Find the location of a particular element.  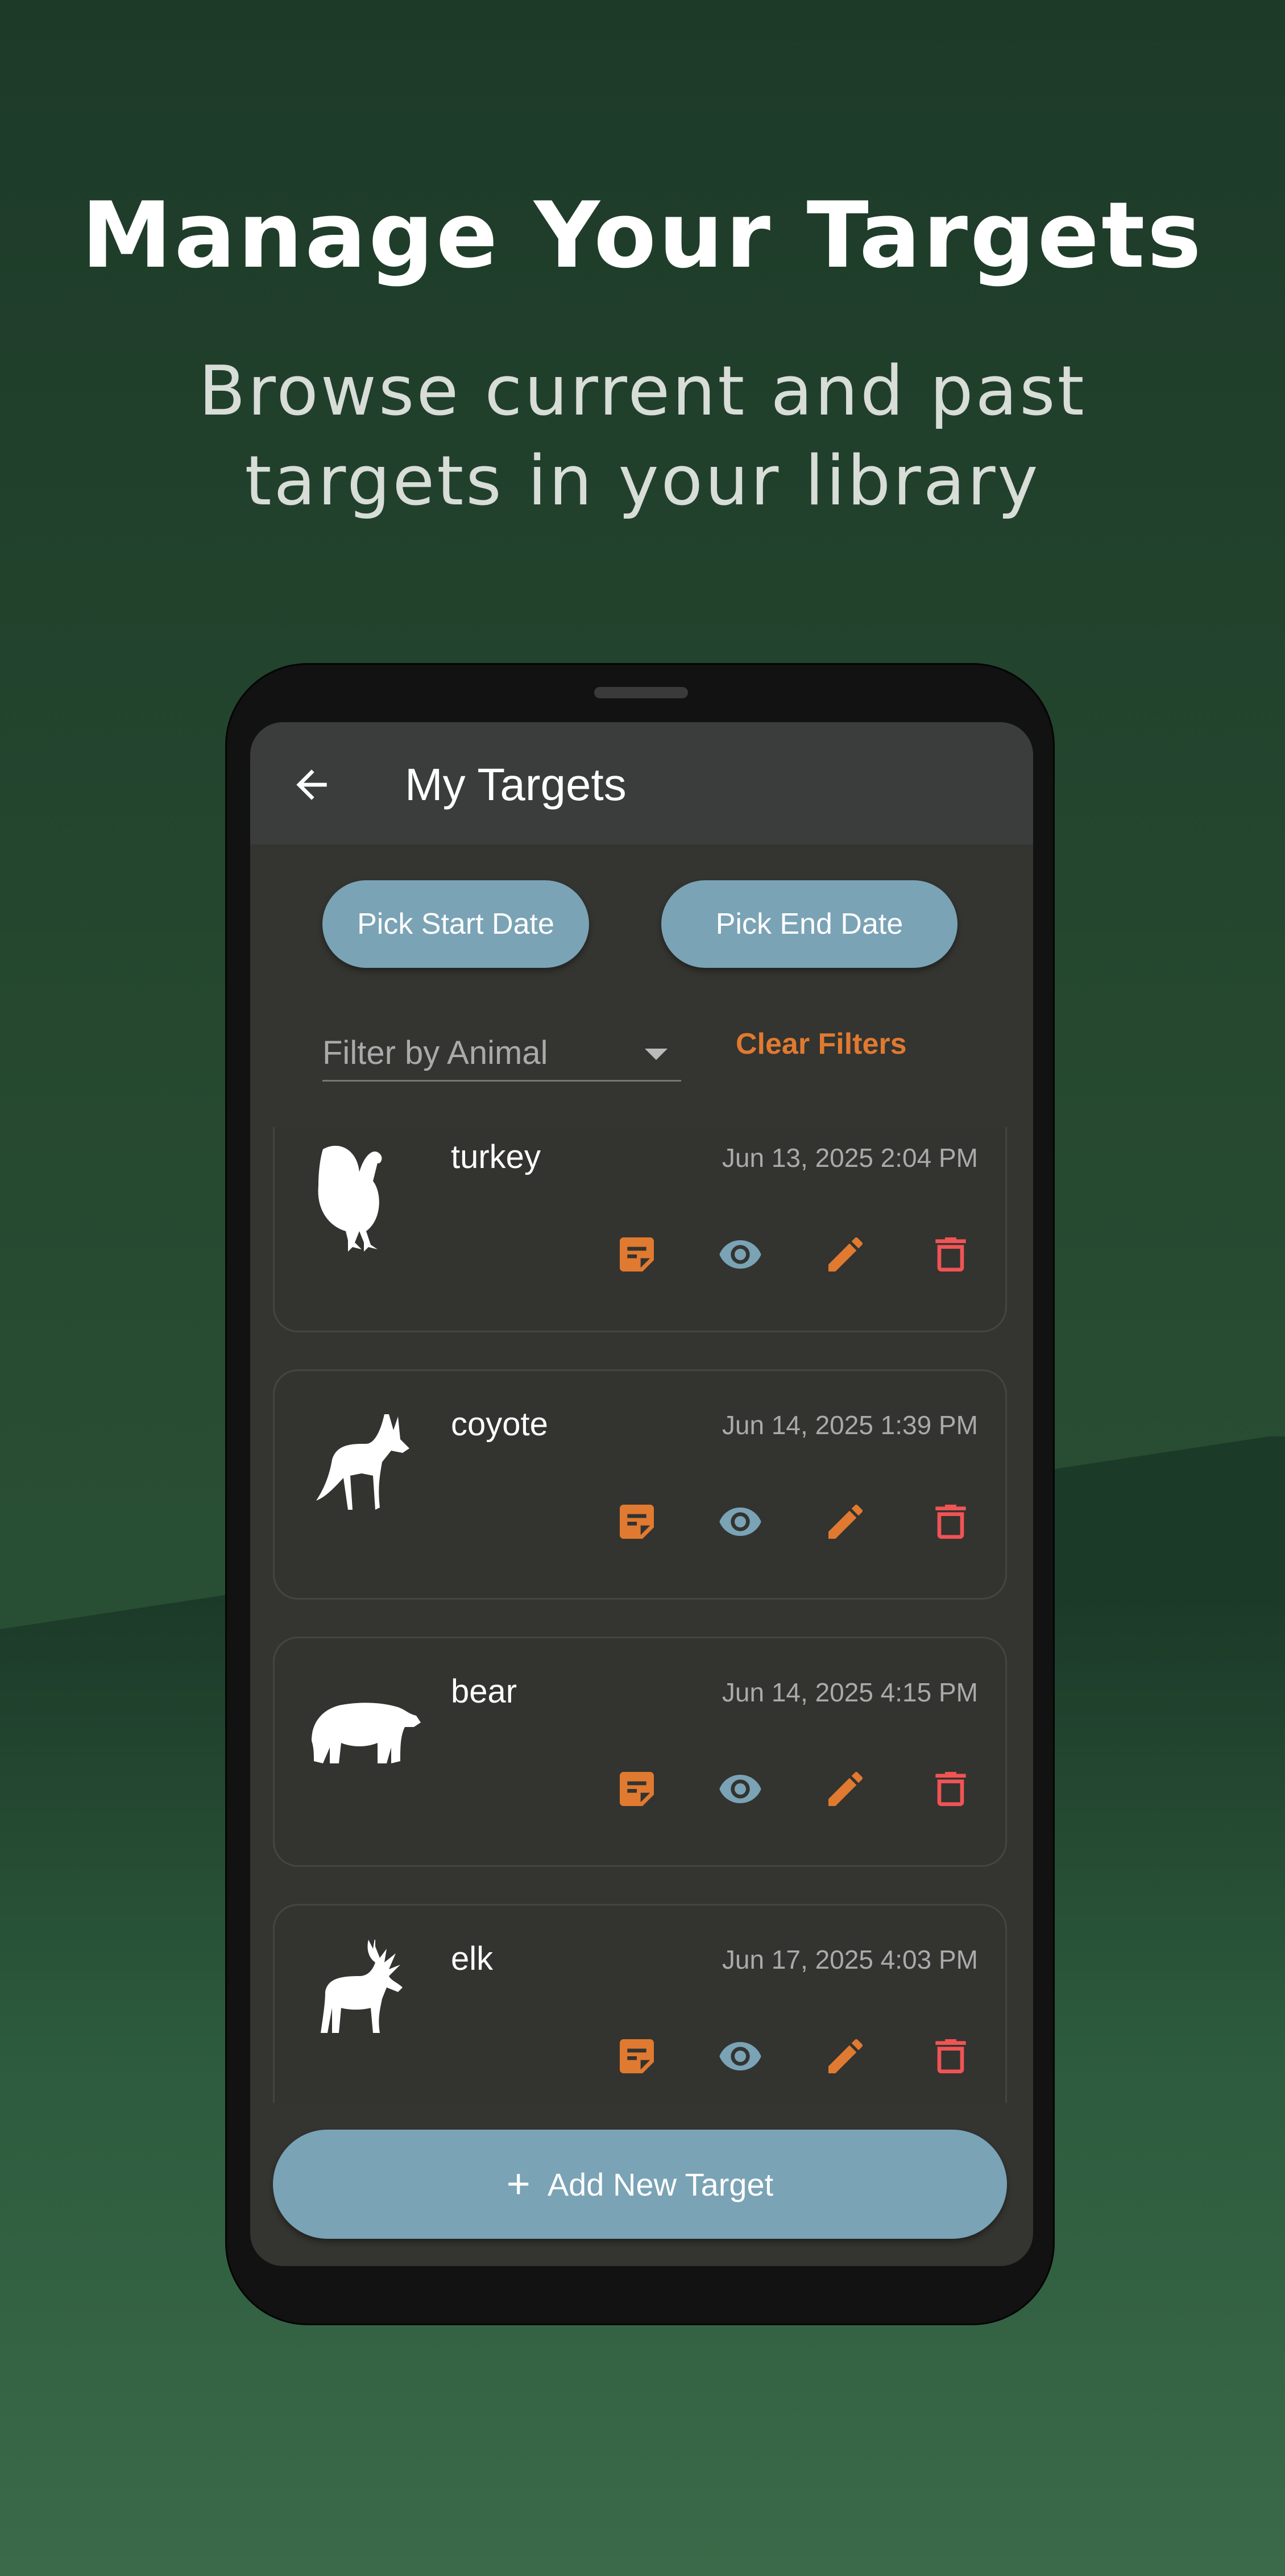

turkey-silhouette-icon is located at coordinates (350, 1198).